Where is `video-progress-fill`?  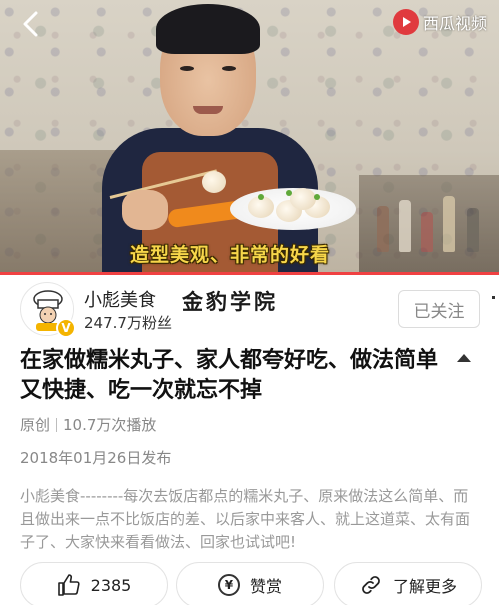 video-progress-fill is located at coordinates (249, 273).